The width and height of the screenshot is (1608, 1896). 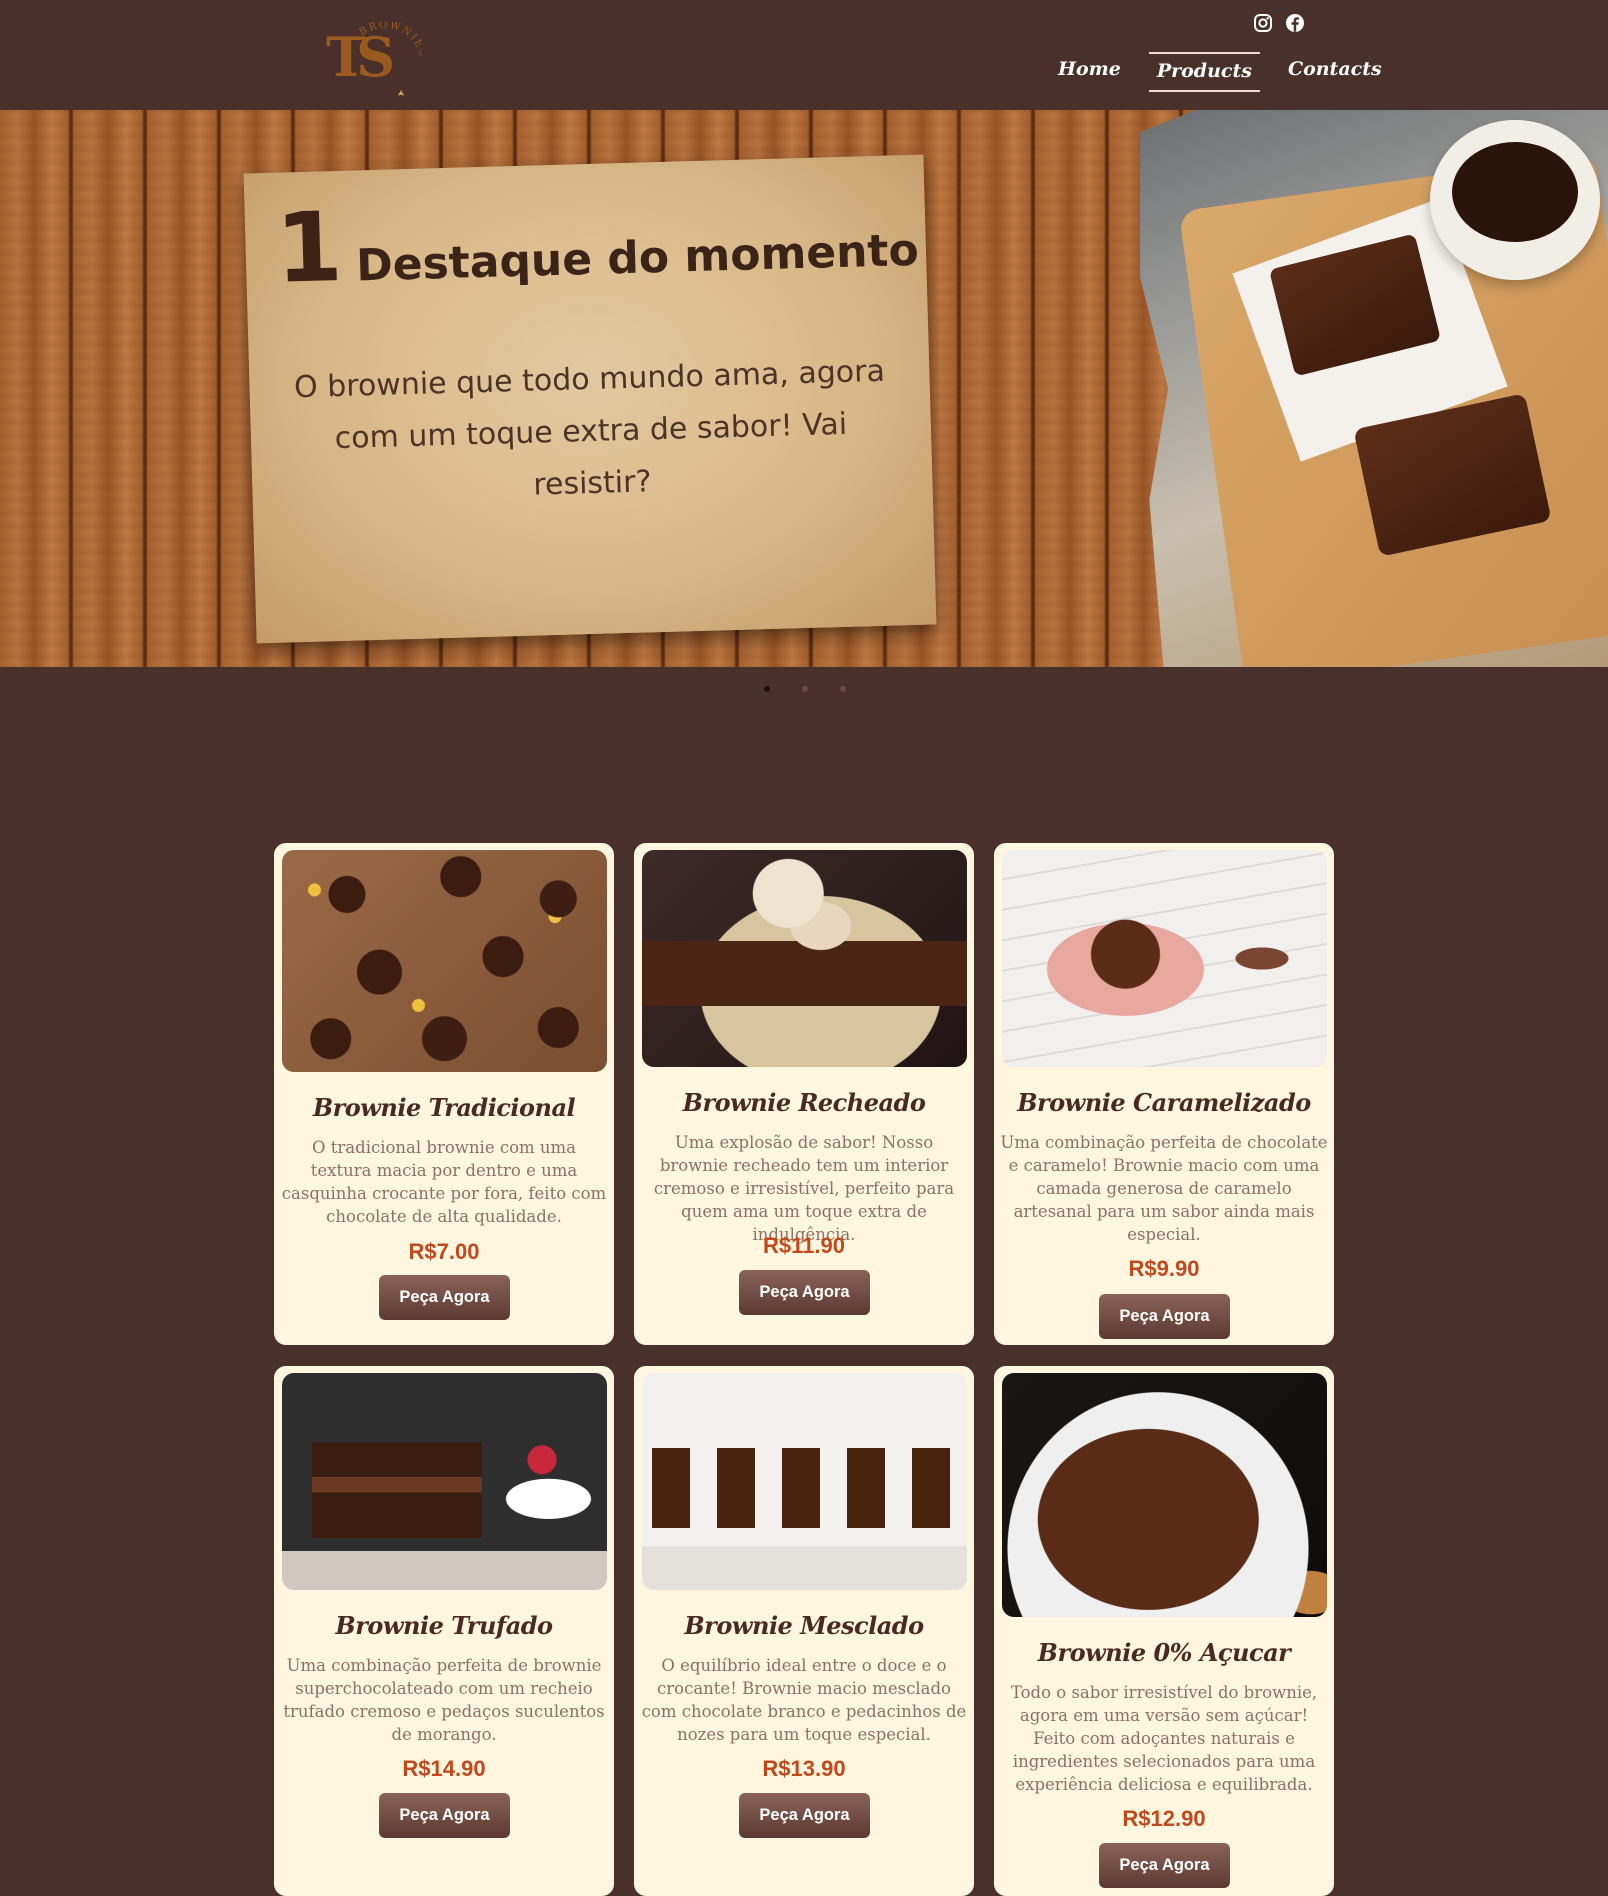 I want to click on product-name: Brownie Tradicional, so click(x=444, y=1107).